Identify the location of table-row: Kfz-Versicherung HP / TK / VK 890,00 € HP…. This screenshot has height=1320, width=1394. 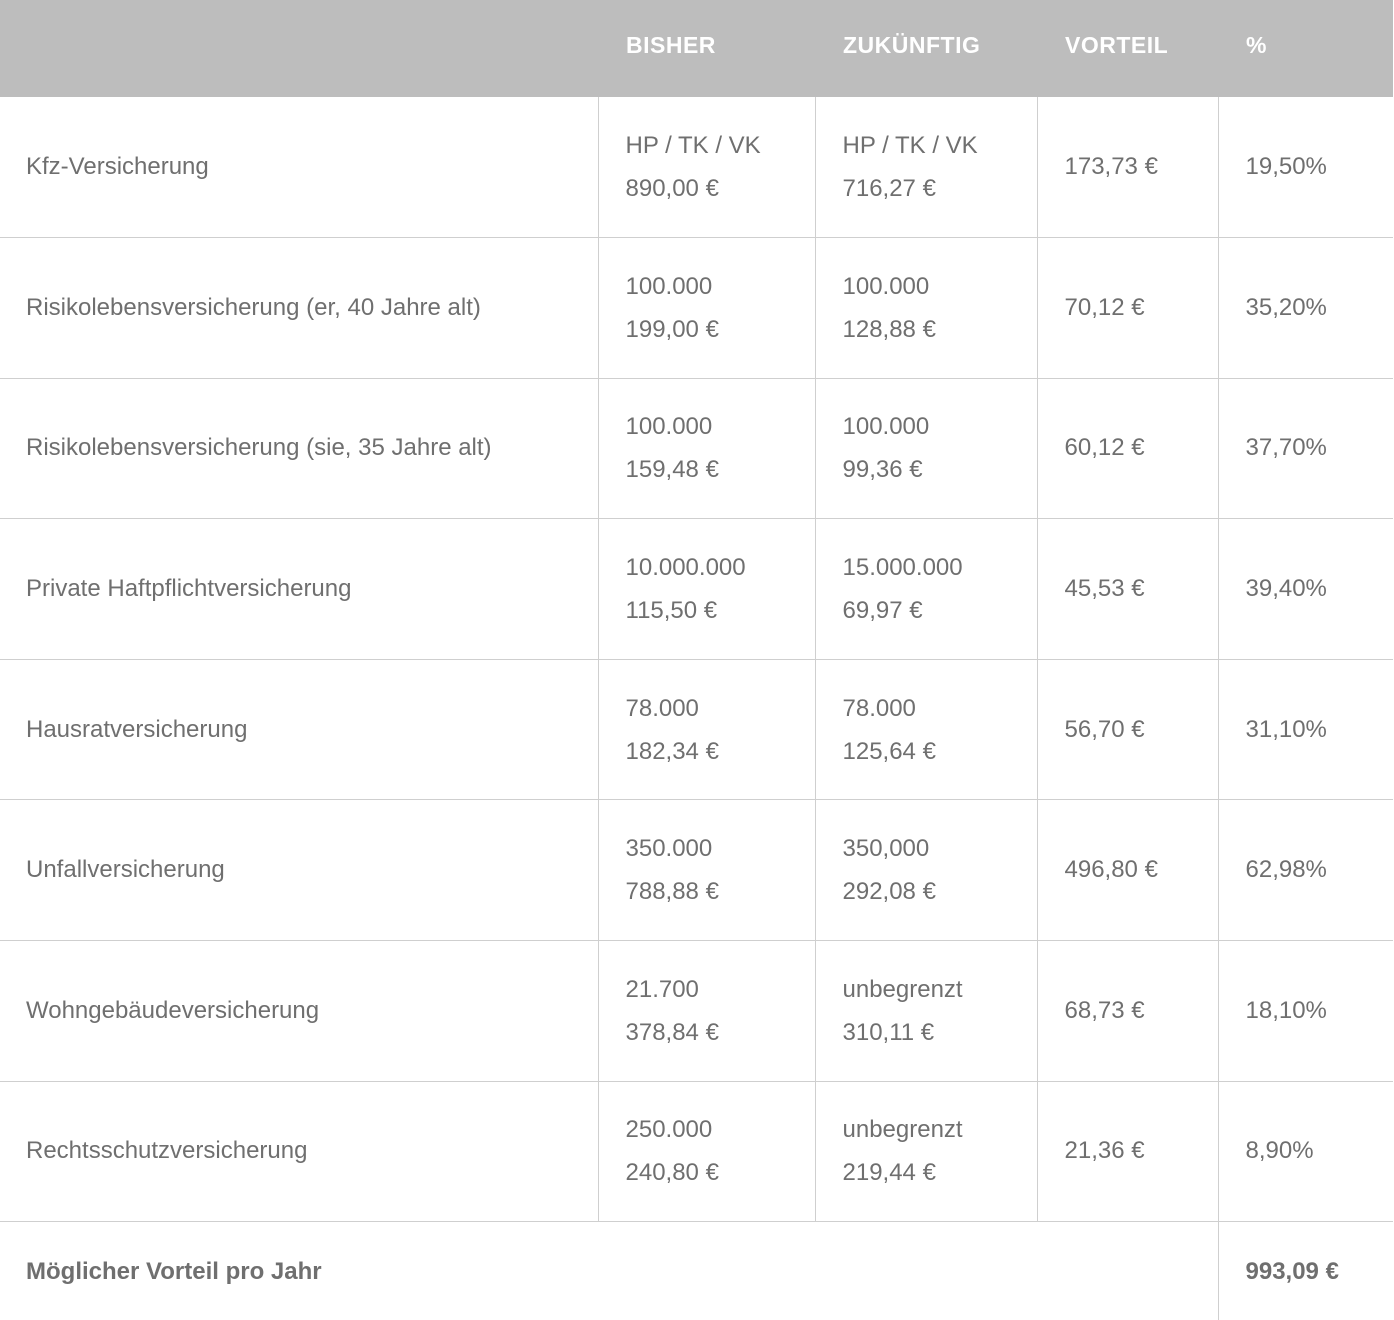
(696, 168).